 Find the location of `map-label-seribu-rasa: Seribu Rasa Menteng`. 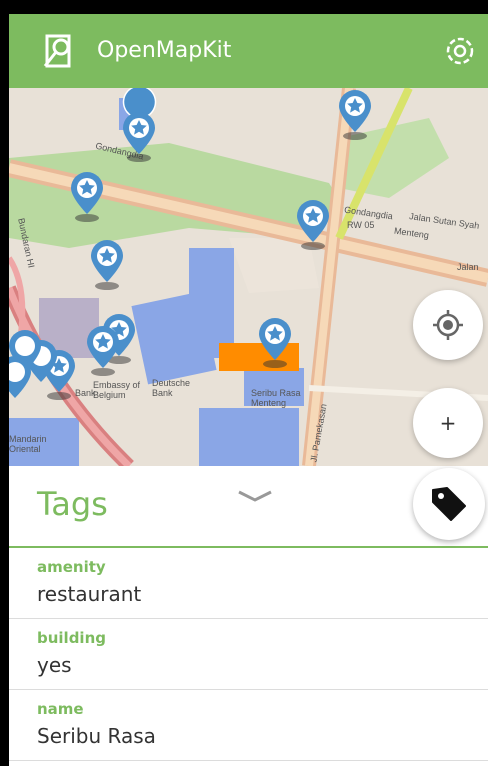

map-label-seribu-rasa: Seribu Rasa Menteng is located at coordinates (276, 398).